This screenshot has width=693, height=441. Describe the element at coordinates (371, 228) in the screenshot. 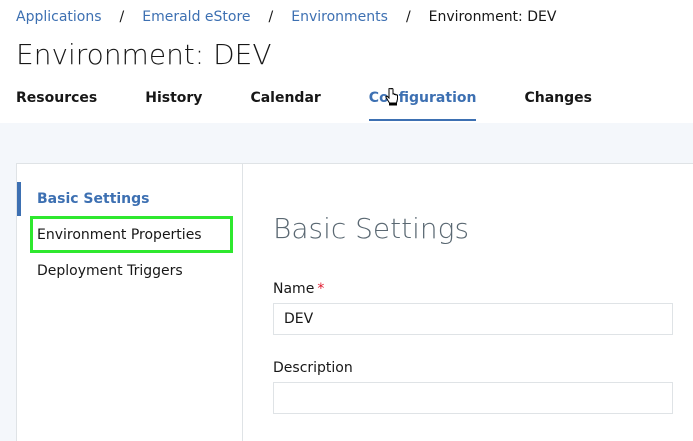

I see `section-title: Basic Settings` at that location.